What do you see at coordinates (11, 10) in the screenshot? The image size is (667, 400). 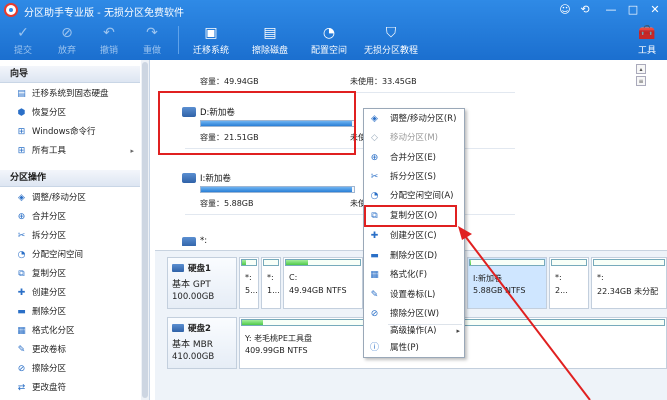 I see `app-logo-icon` at bounding box center [11, 10].